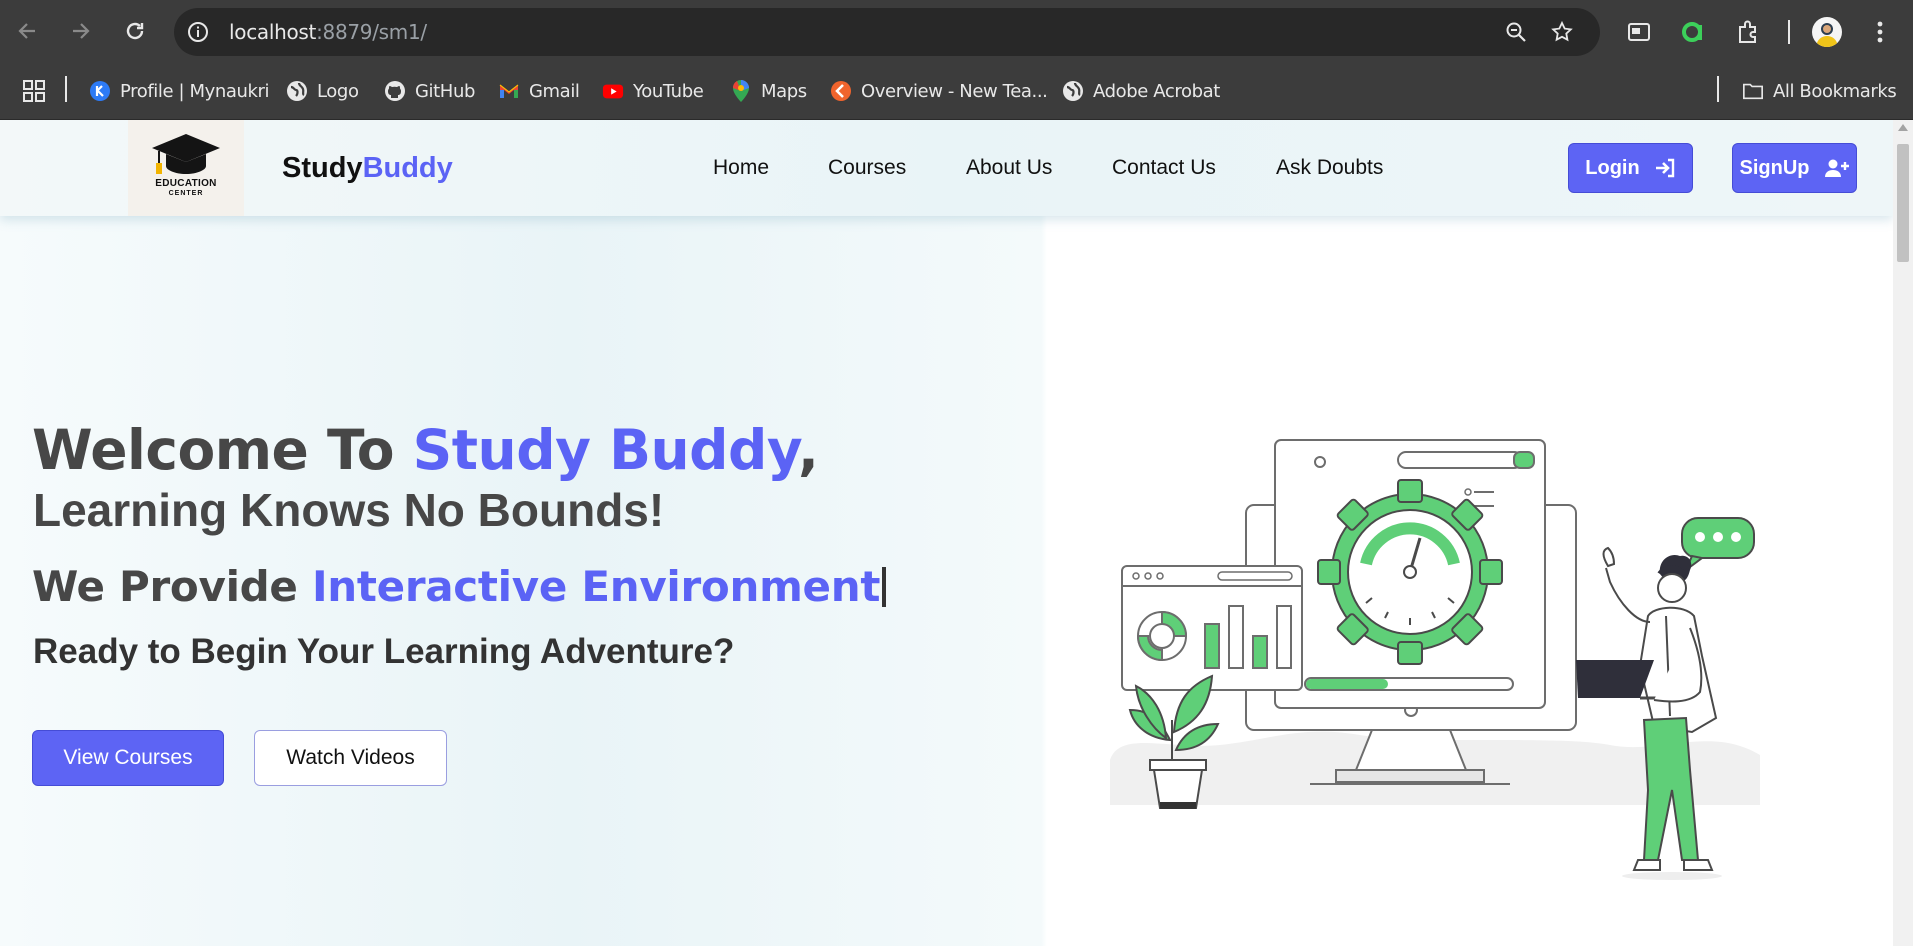 The height and width of the screenshot is (946, 1913). I want to click on site-info-icon, so click(198, 32).